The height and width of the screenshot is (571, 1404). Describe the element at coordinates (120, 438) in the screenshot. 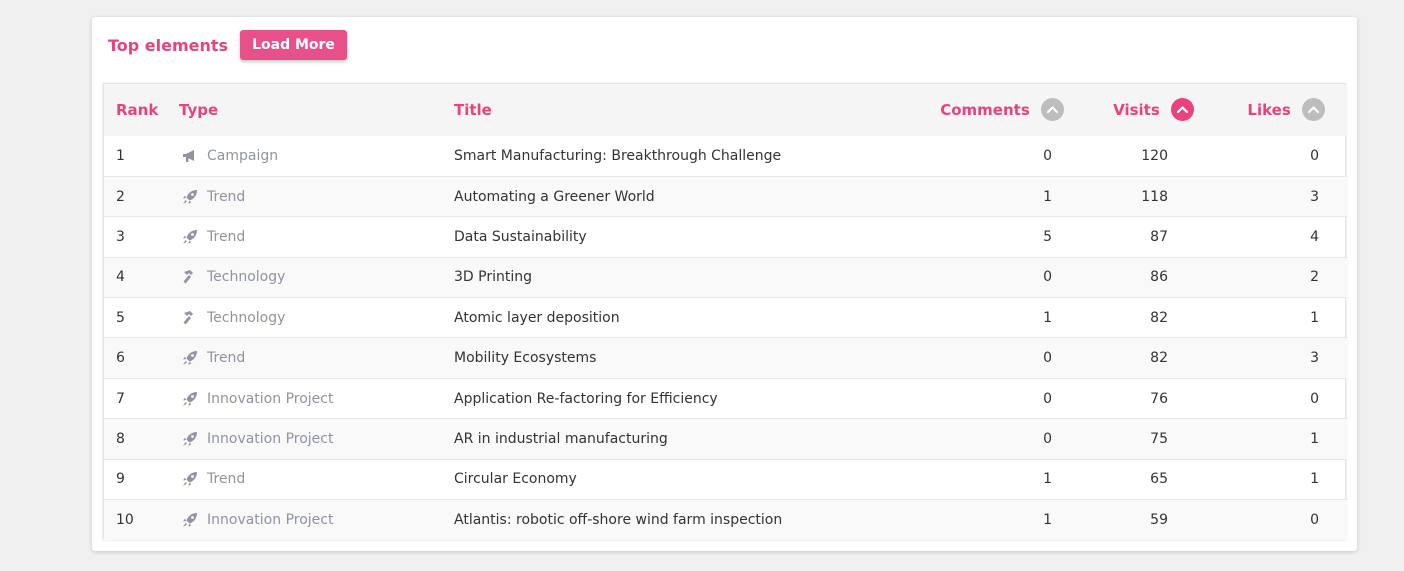

I see `rank-cell: 8` at that location.